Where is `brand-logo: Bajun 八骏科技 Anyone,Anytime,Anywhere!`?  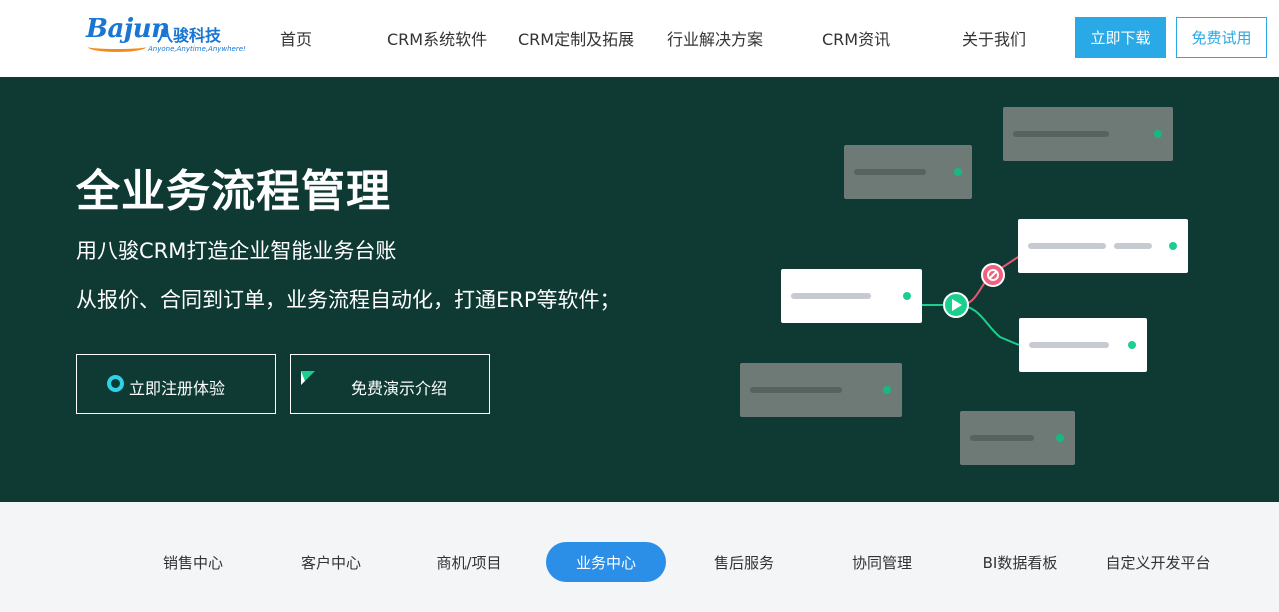
brand-logo: Bajun 八骏科技 Anyone,Anytime,Anywhere! is located at coordinates (166, 36).